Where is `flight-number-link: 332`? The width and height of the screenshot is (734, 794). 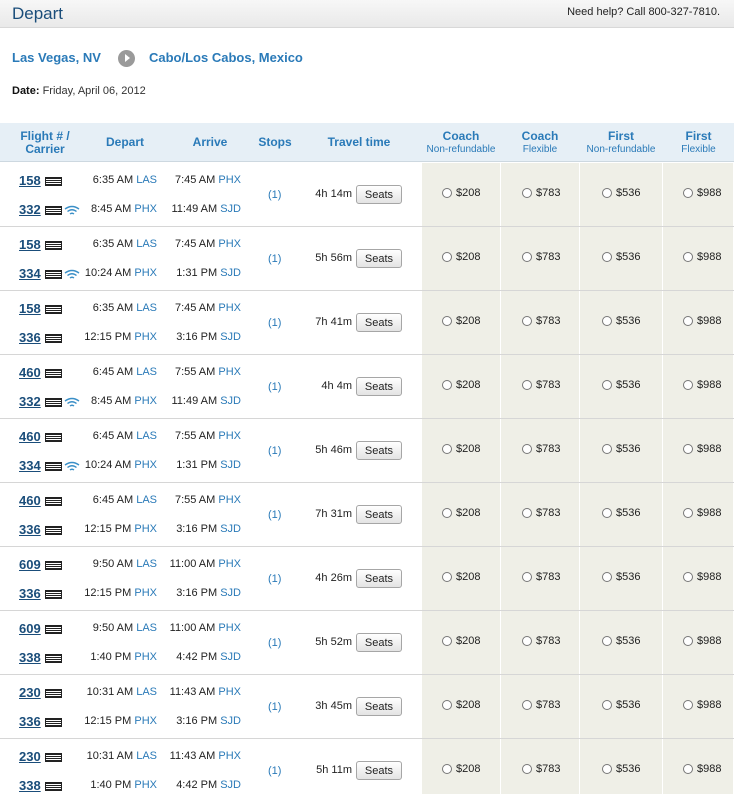
flight-number-link: 332 is located at coordinates (30, 209).